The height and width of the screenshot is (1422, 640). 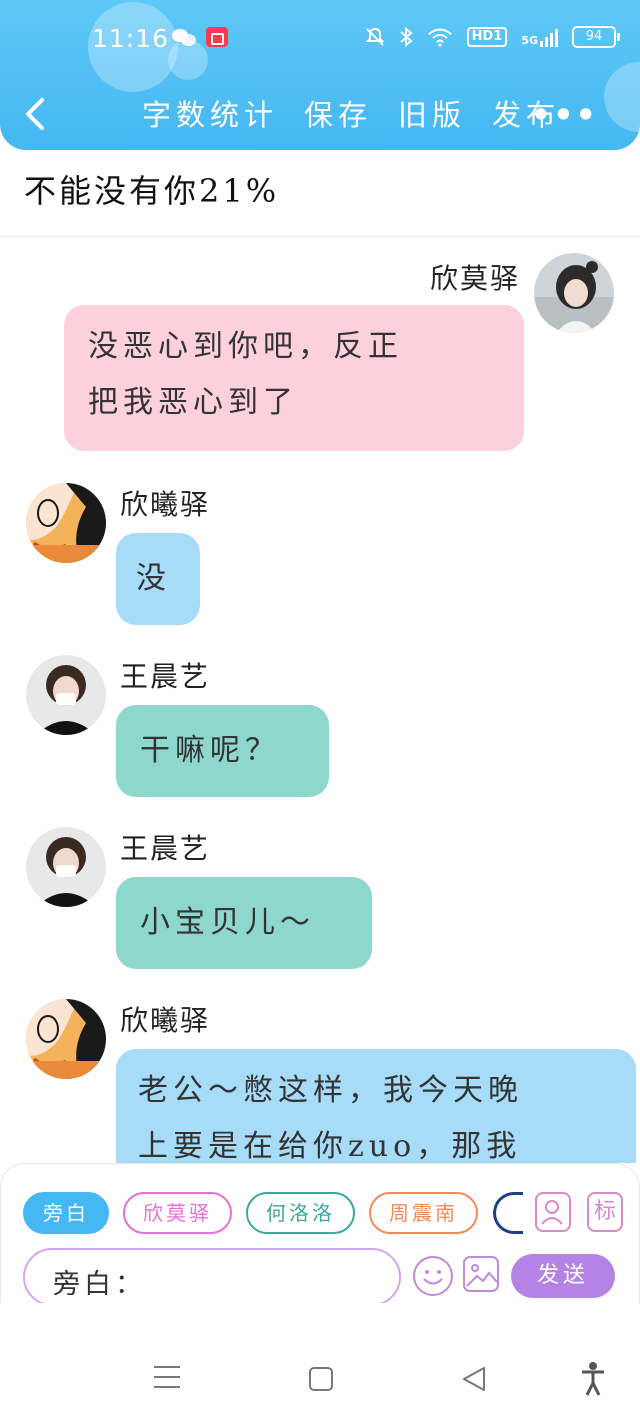 I want to click on message-bubble: 没, so click(x=158, y=579).